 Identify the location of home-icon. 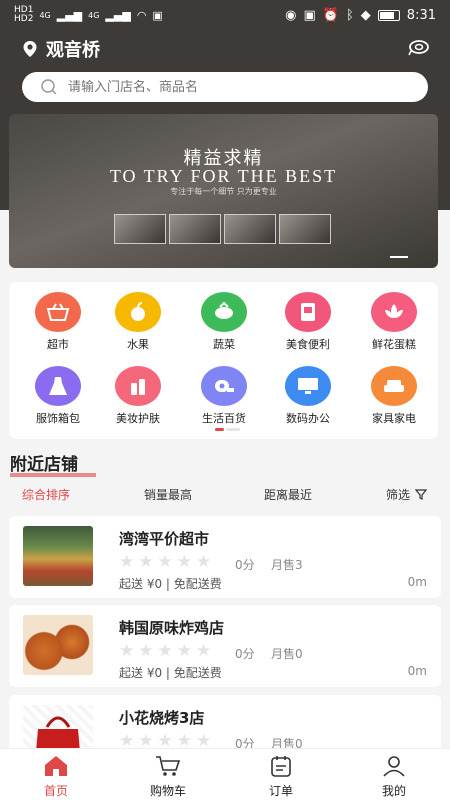
(56, 766).